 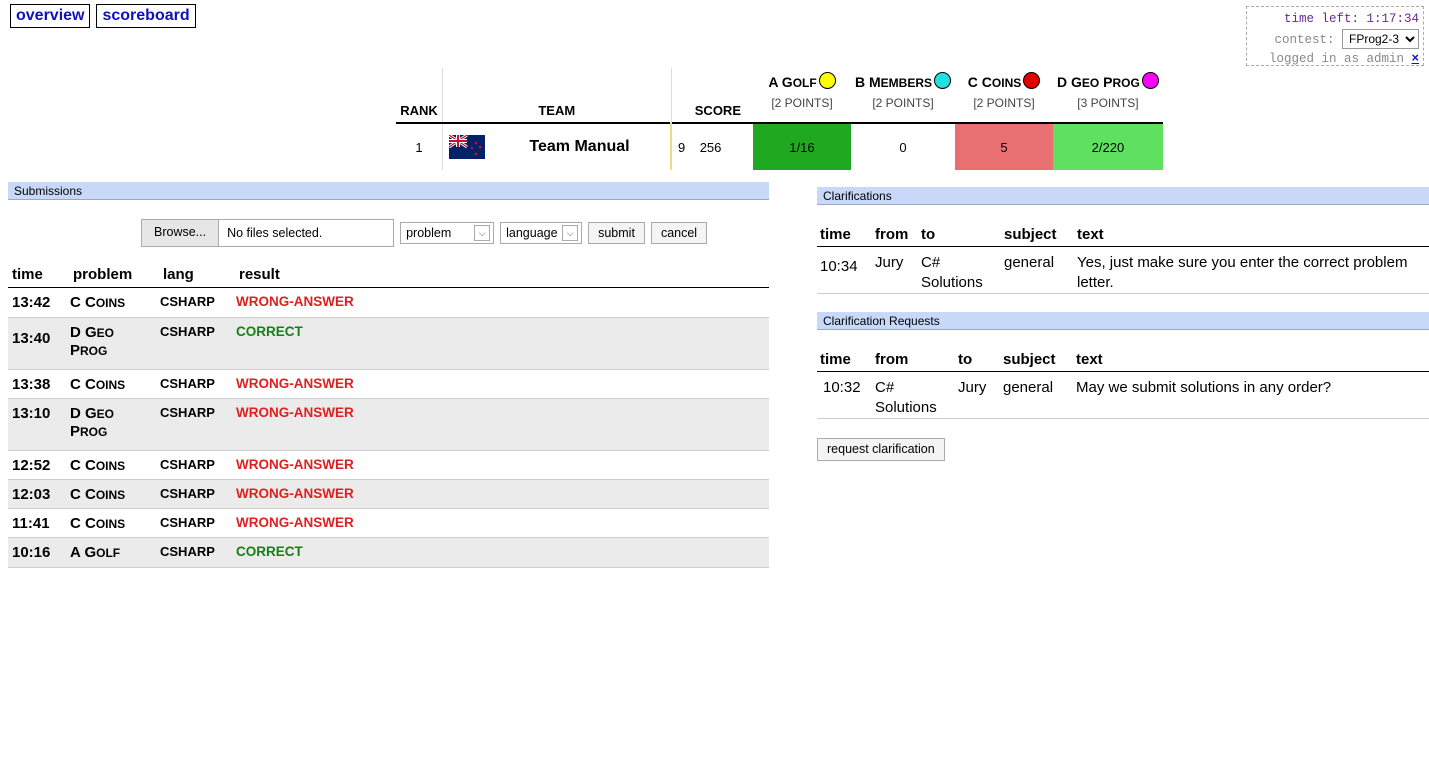 I want to click on result-column-header: result, so click(x=502, y=275).